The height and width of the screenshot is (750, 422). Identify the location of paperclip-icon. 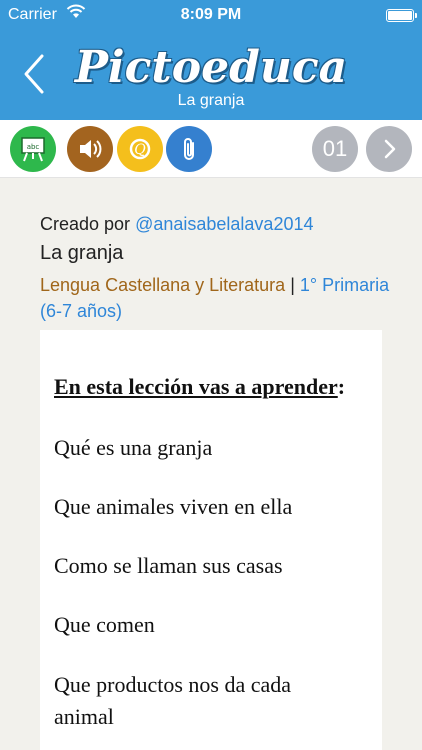
(189, 149).